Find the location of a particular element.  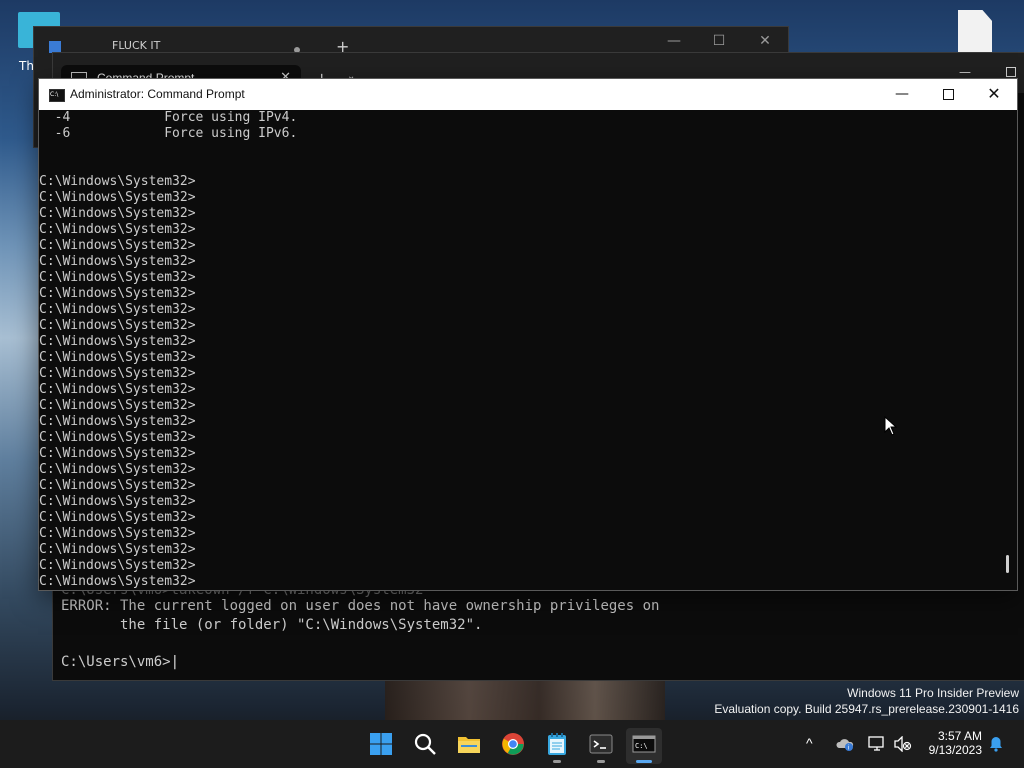

network-icon is located at coordinates (877, 744).